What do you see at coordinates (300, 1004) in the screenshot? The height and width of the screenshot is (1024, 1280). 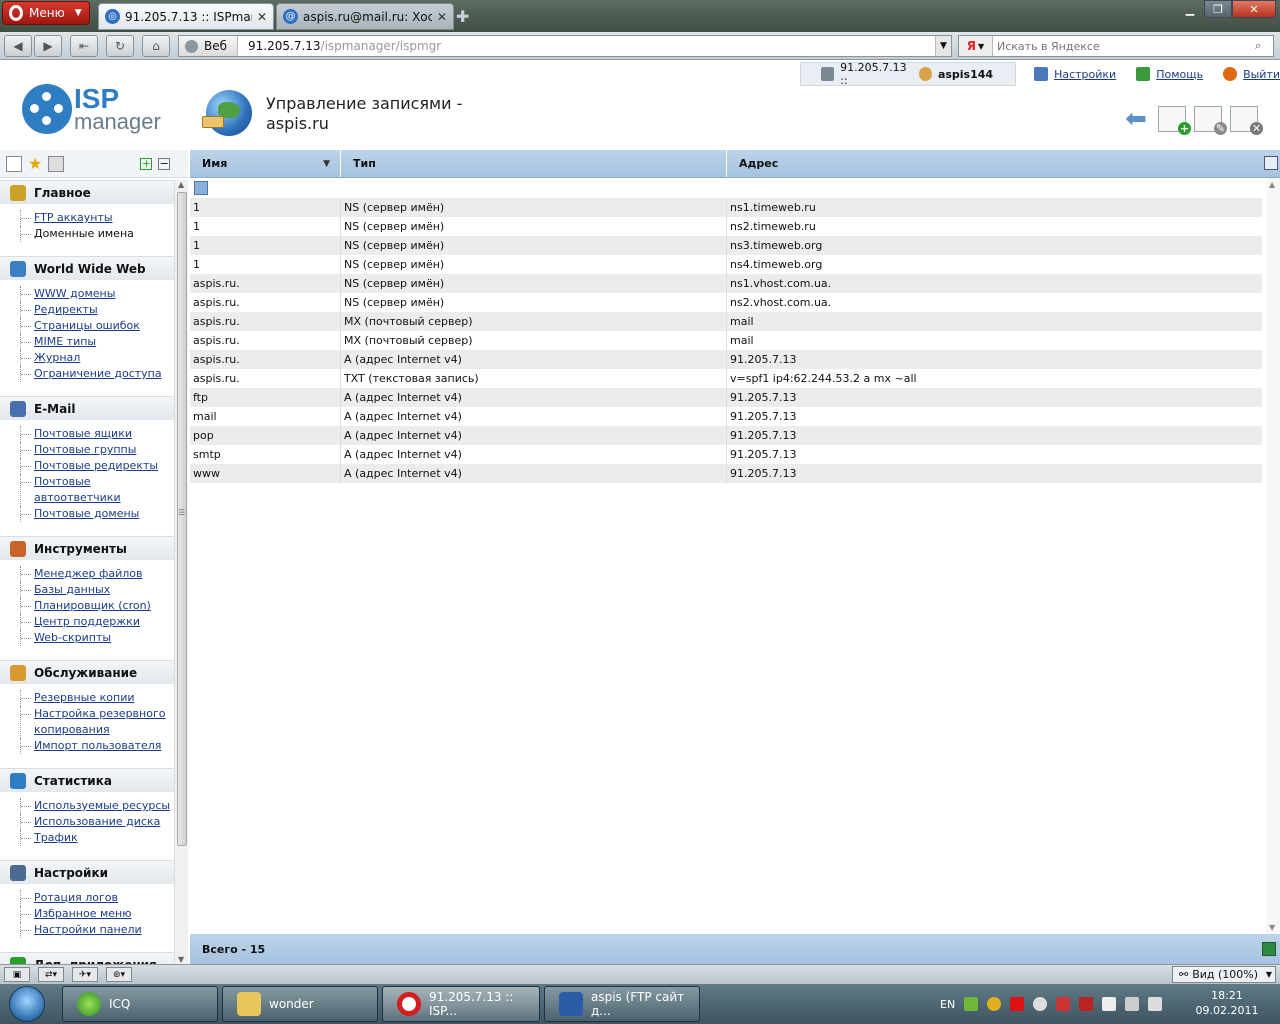 I see `task-wonder: wonder` at bounding box center [300, 1004].